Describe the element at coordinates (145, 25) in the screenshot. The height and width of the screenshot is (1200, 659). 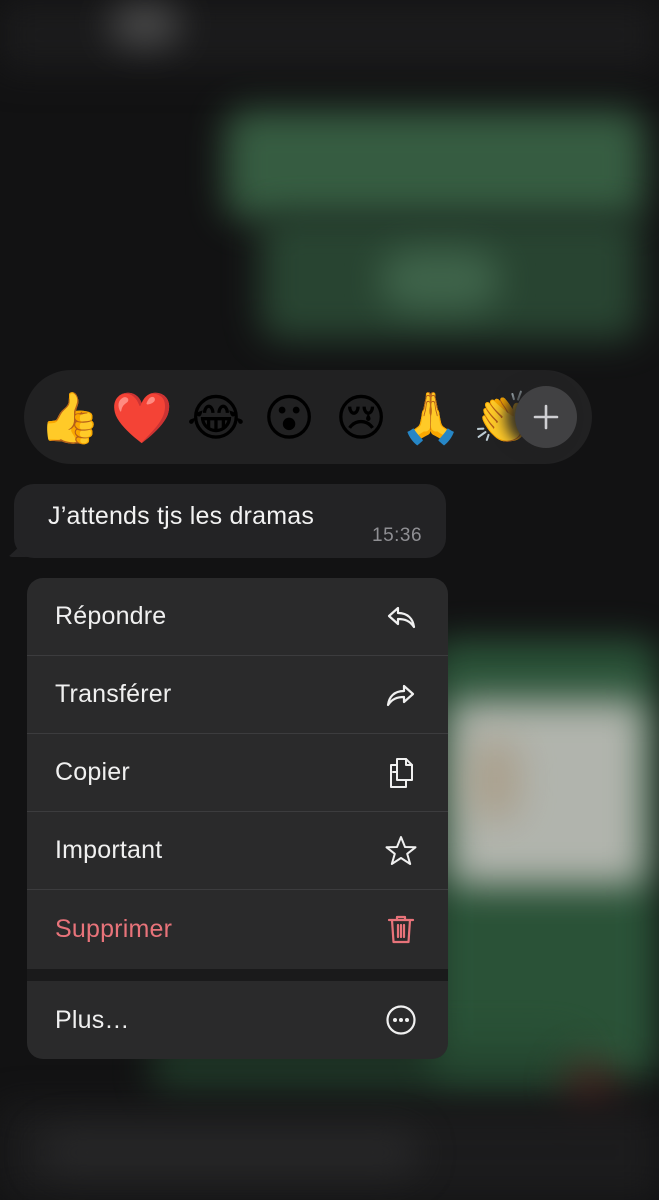
I see `blurred-avatar` at that location.